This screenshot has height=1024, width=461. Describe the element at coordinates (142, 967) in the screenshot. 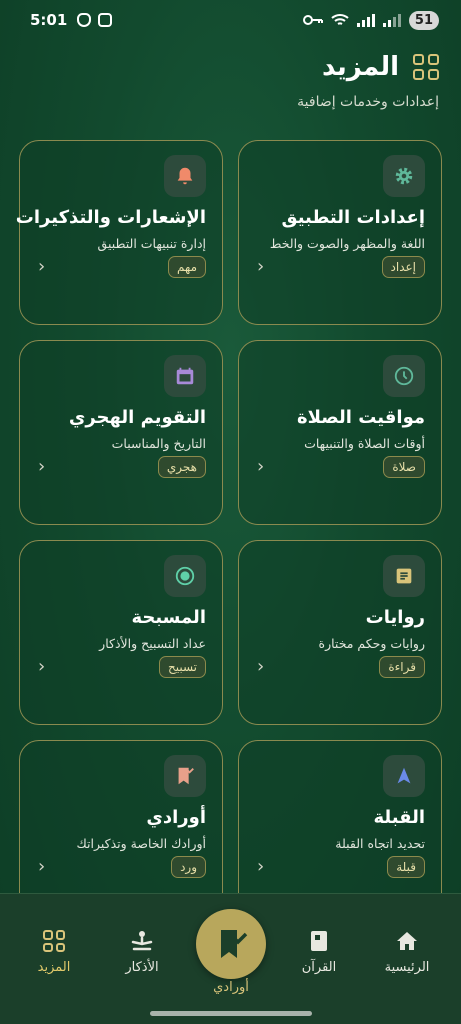

I see `nav-label: الأذكار` at that location.